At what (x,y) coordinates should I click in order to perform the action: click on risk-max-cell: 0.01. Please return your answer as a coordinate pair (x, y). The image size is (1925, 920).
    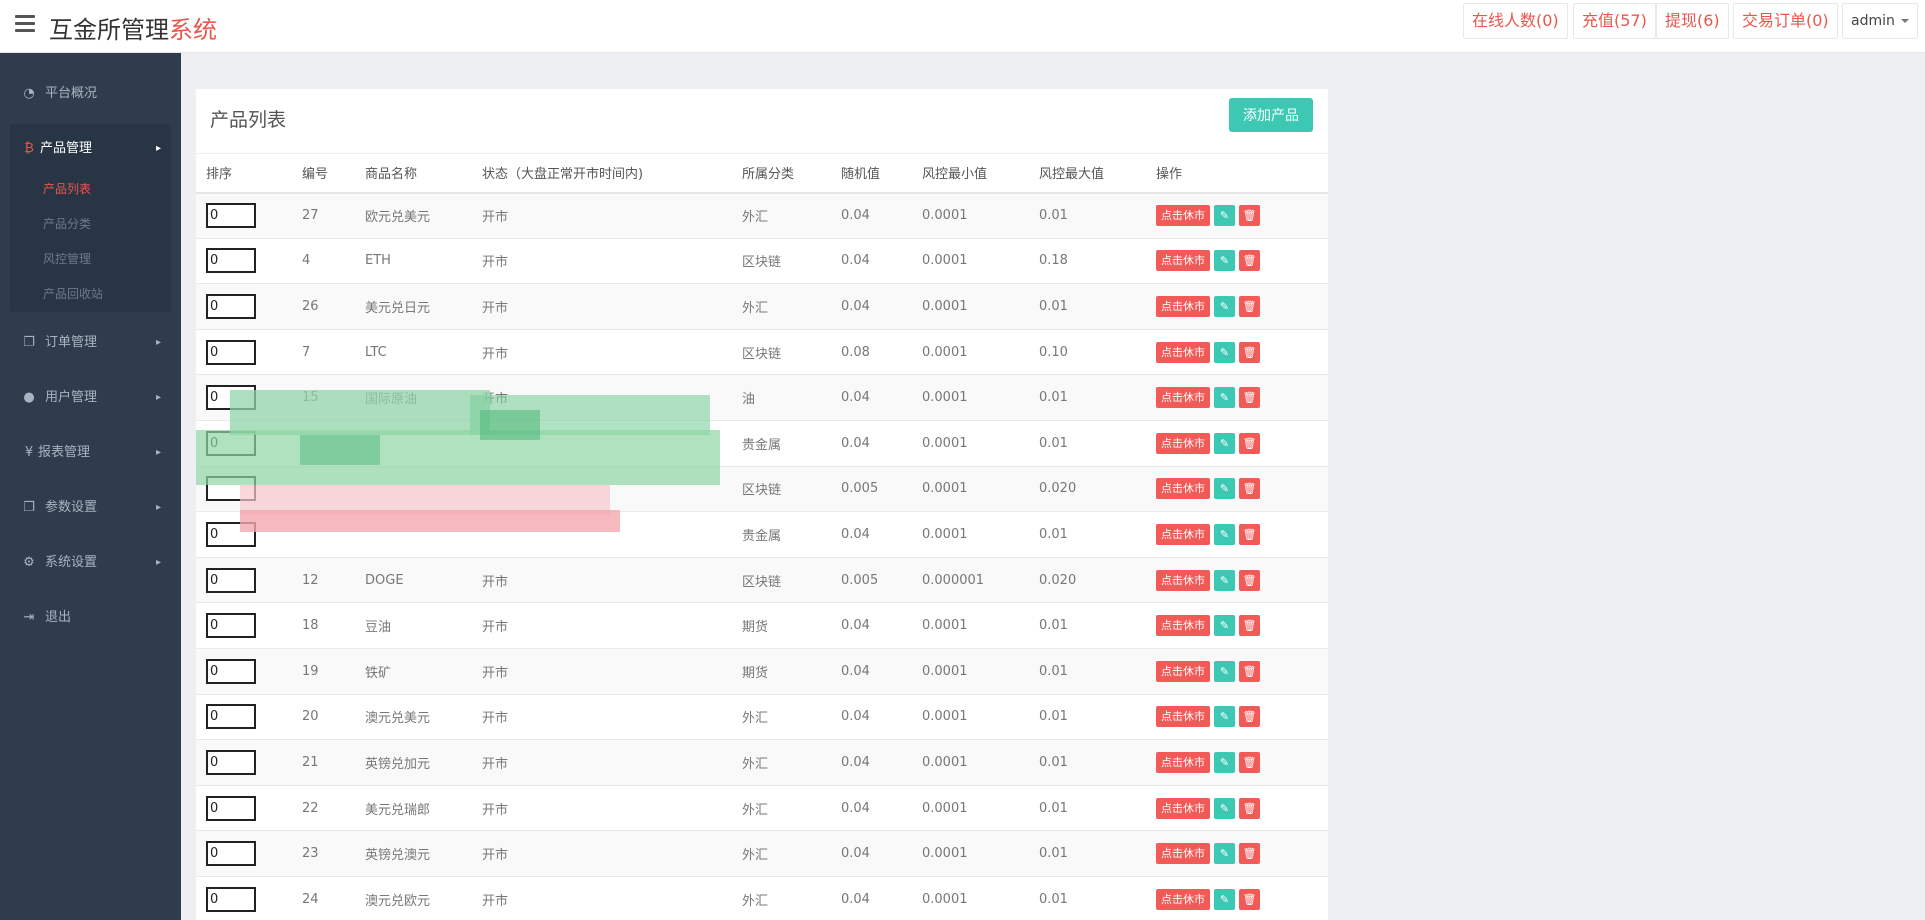
    Looking at the image, I should click on (1087, 898).